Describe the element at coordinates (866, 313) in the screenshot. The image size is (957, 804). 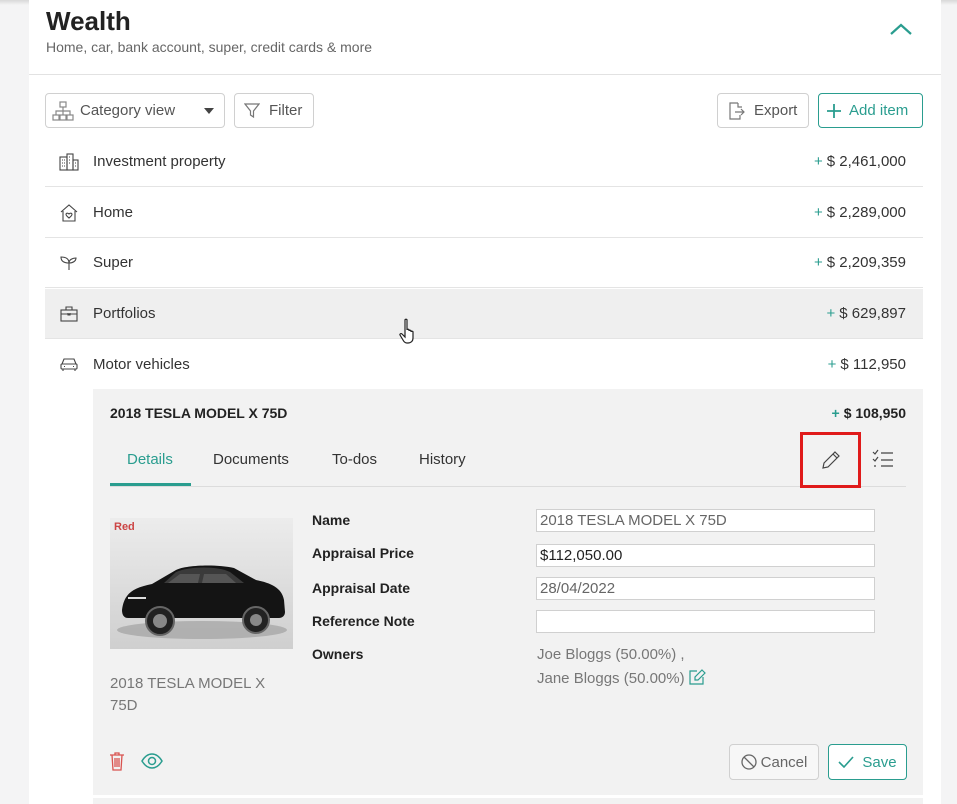
I see `category-amount: + $ 629,897` at that location.